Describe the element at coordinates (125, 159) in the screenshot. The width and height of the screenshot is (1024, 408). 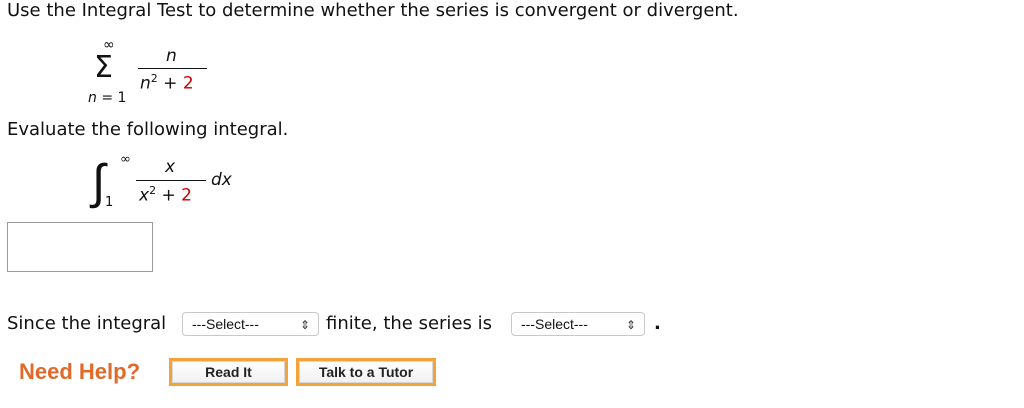
I see `integral-upper-limit: ∞` at that location.